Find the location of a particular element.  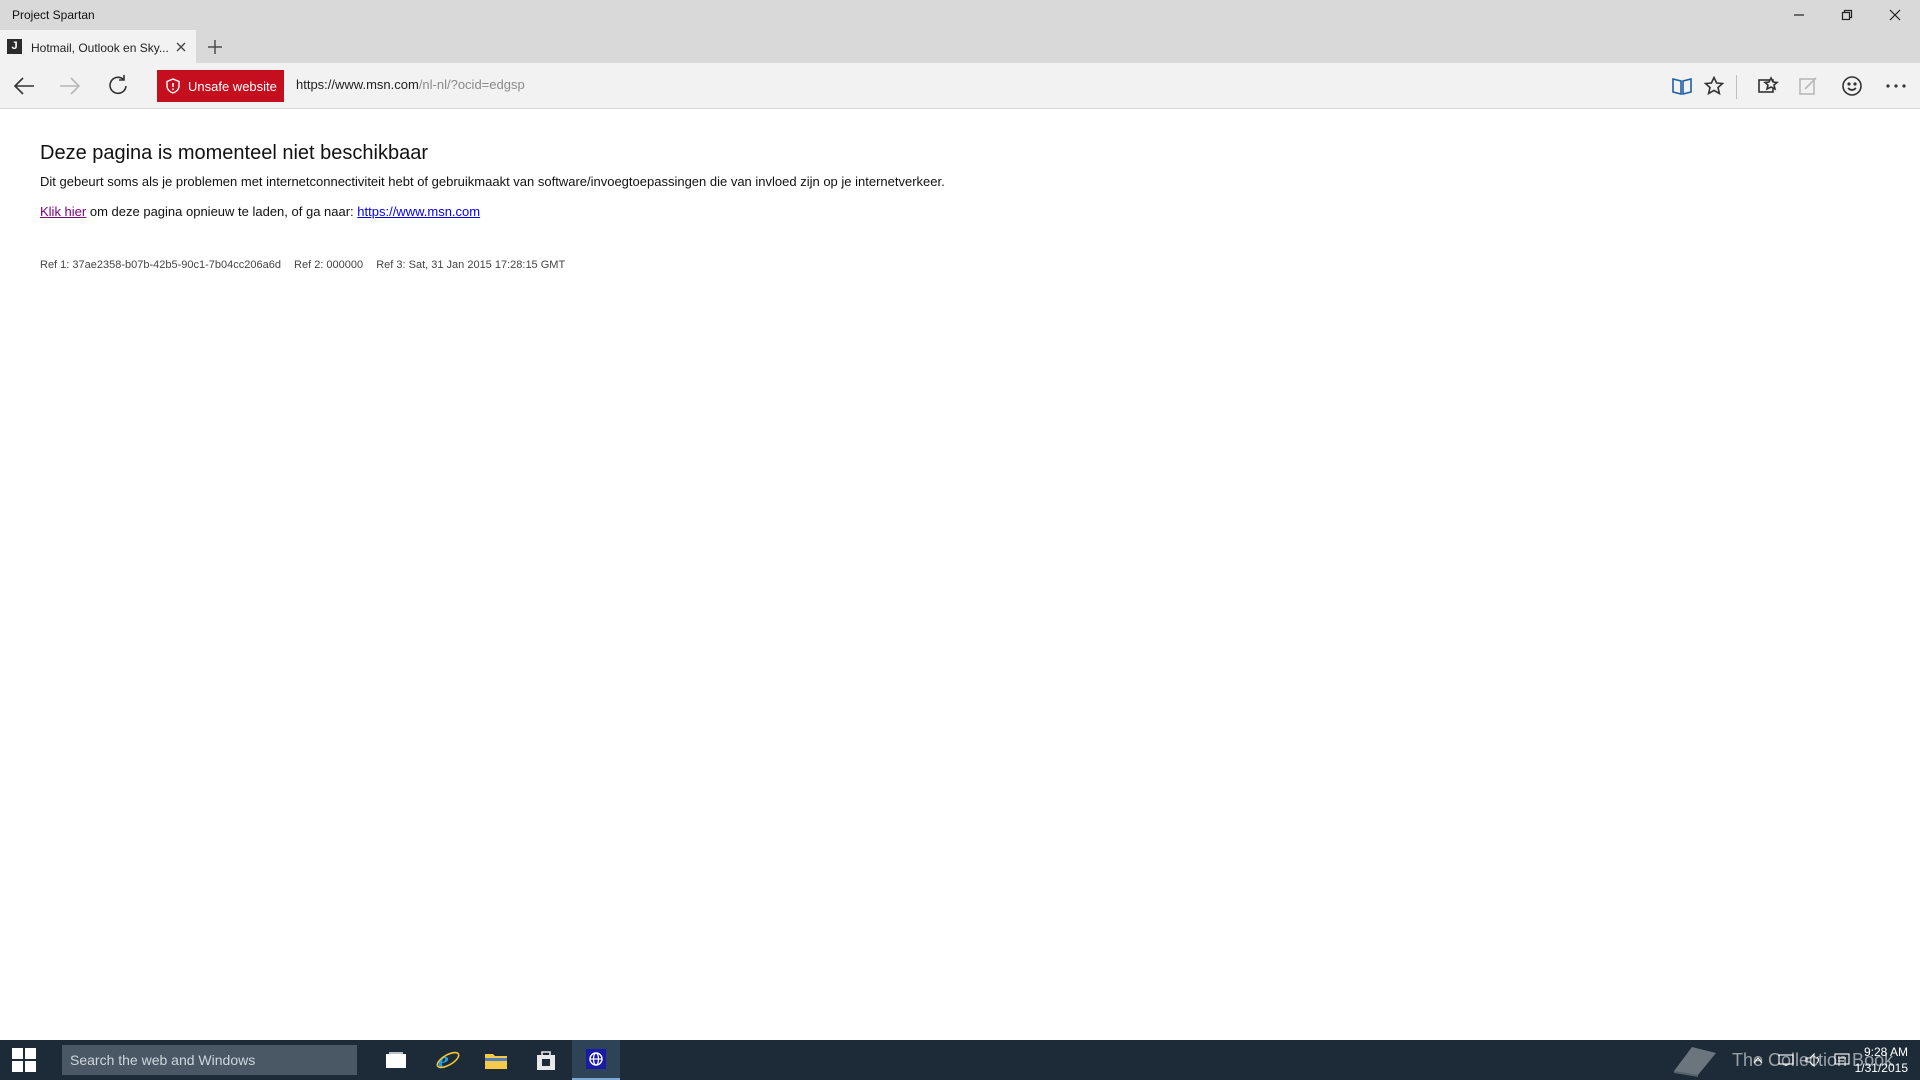

network-button is located at coordinates (1786, 1060).